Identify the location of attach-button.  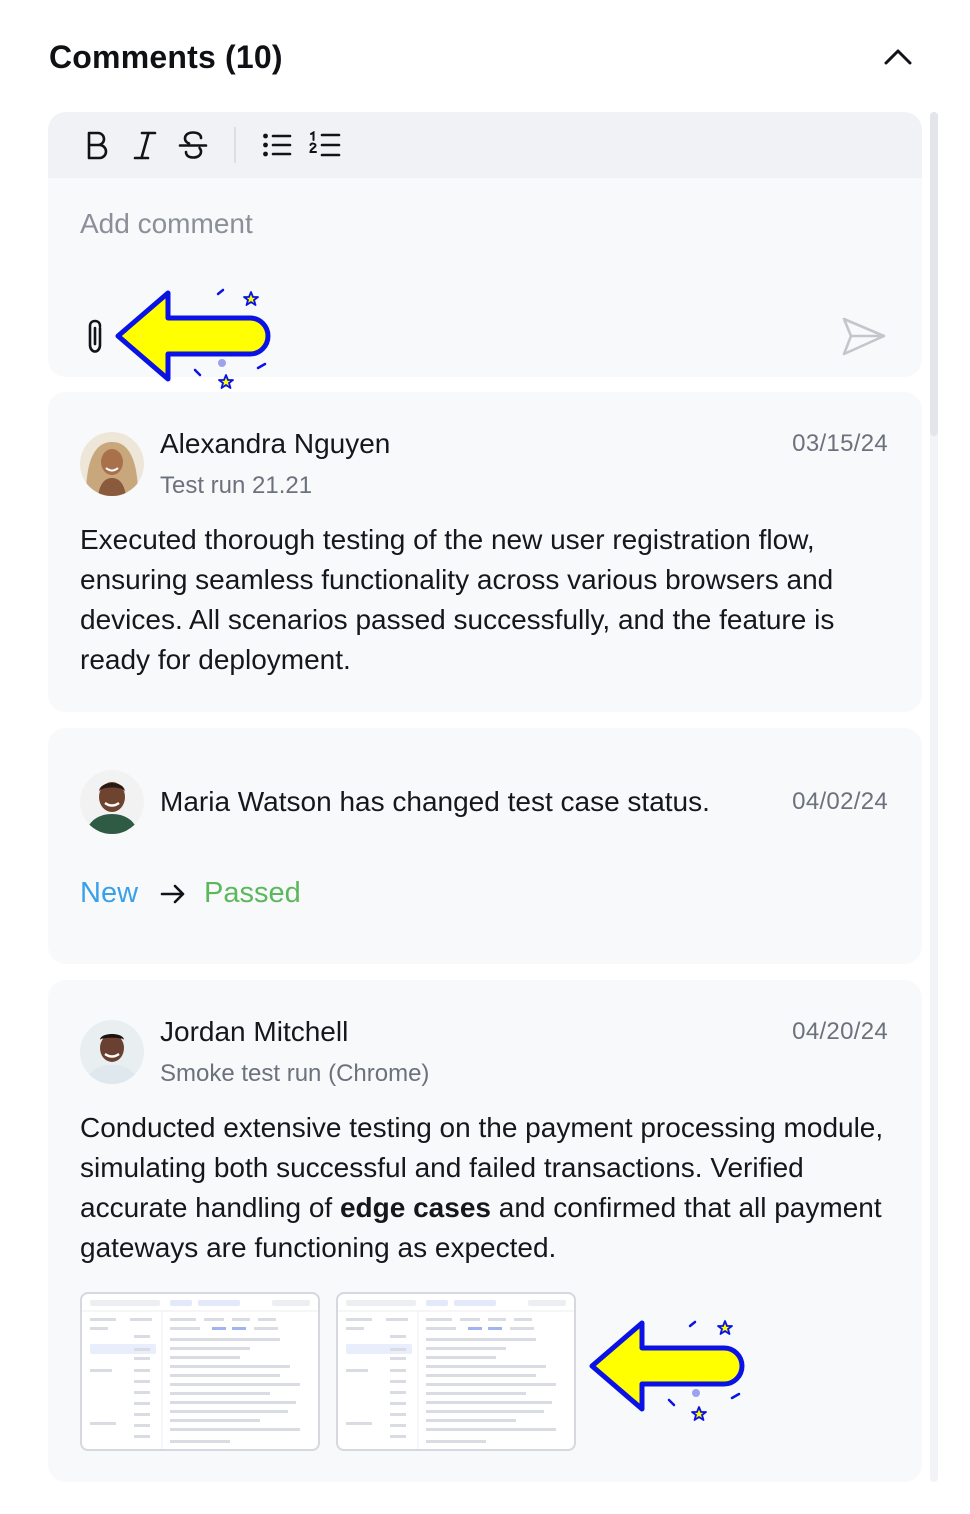
(96, 337).